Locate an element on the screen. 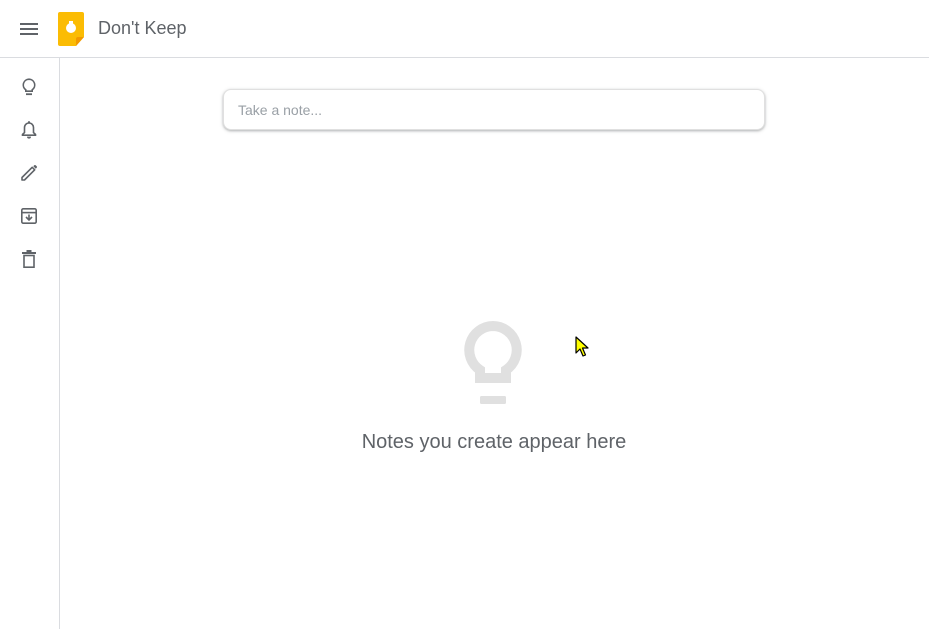  take-a-note-input is located at coordinates (494, 109).